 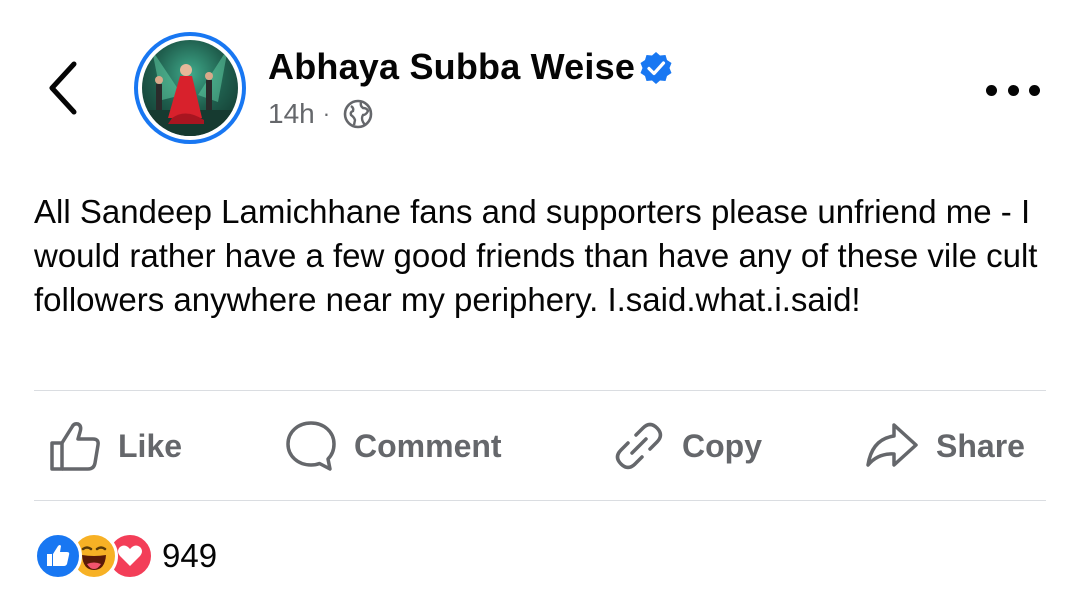 What do you see at coordinates (190, 92) in the screenshot?
I see `avatar-photo-icon` at bounding box center [190, 92].